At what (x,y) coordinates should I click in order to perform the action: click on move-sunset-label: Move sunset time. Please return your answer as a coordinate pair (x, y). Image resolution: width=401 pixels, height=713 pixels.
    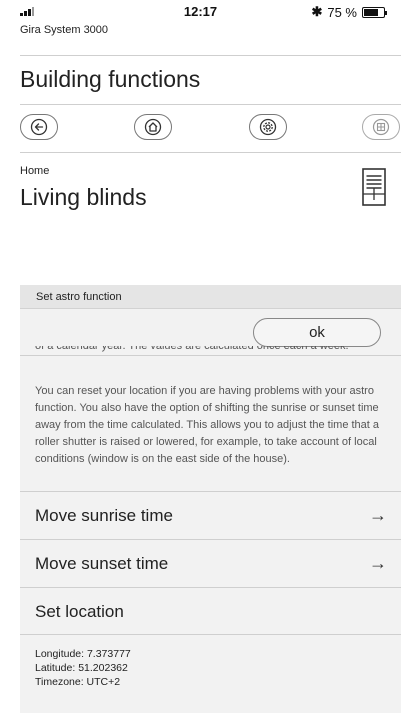
    Looking at the image, I should click on (102, 563).